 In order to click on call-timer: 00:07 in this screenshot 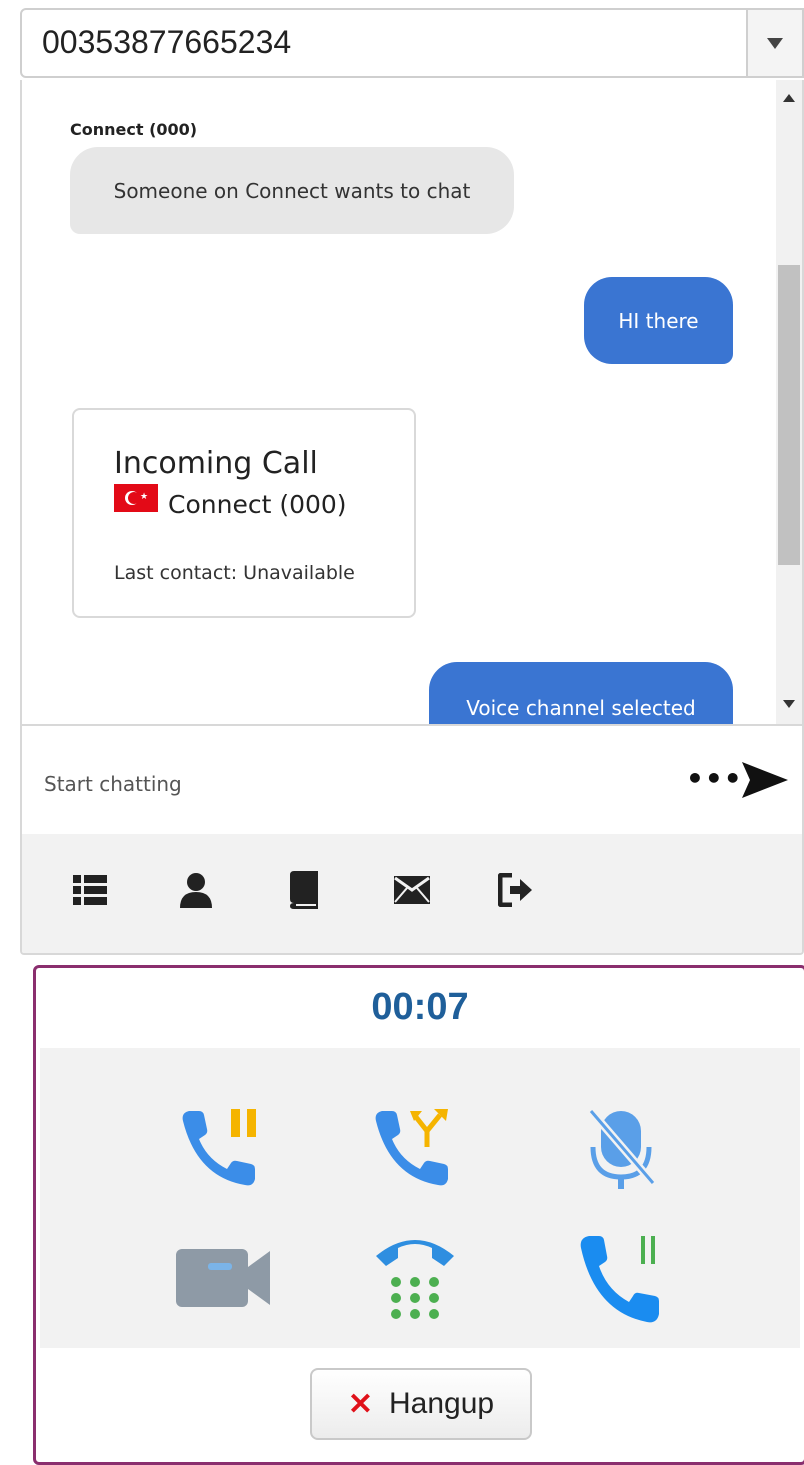, I will do `click(420, 1007)`.